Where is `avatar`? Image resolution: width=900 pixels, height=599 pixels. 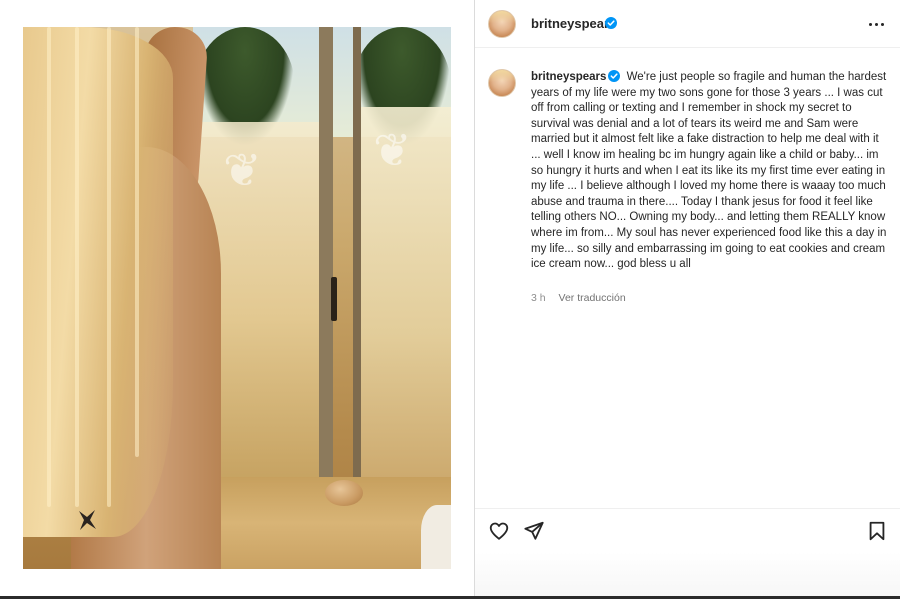 avatar is located at coordinates (502, 24).